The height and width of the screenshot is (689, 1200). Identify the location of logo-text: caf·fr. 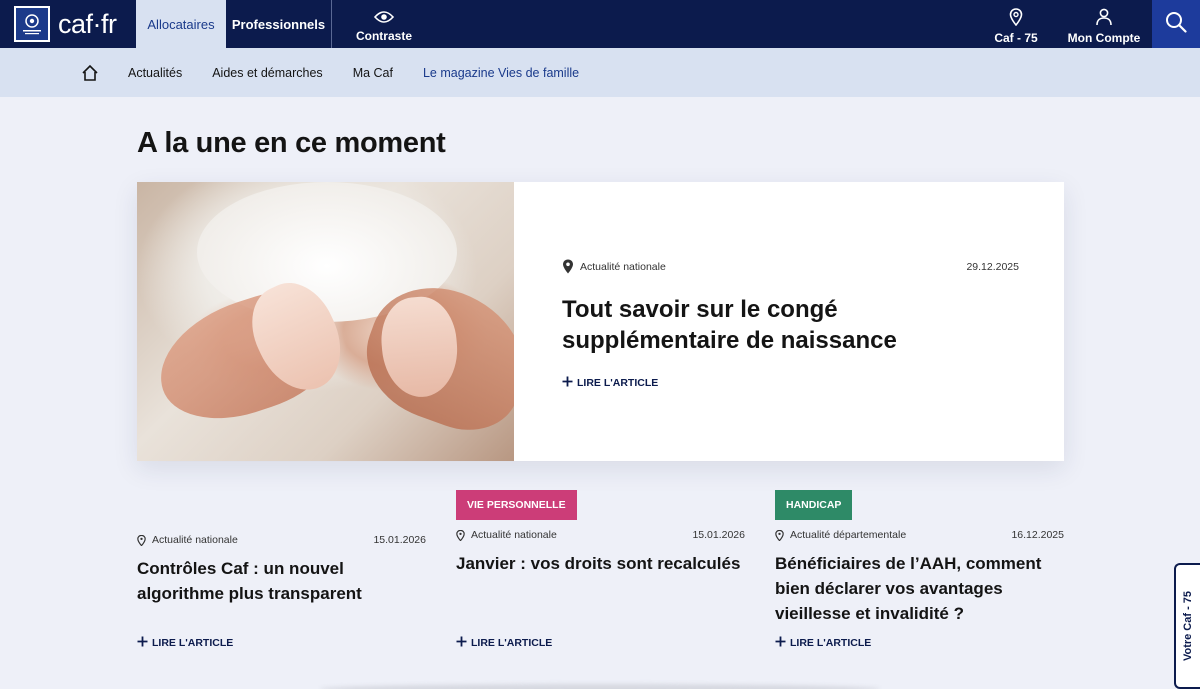
(87, 23).